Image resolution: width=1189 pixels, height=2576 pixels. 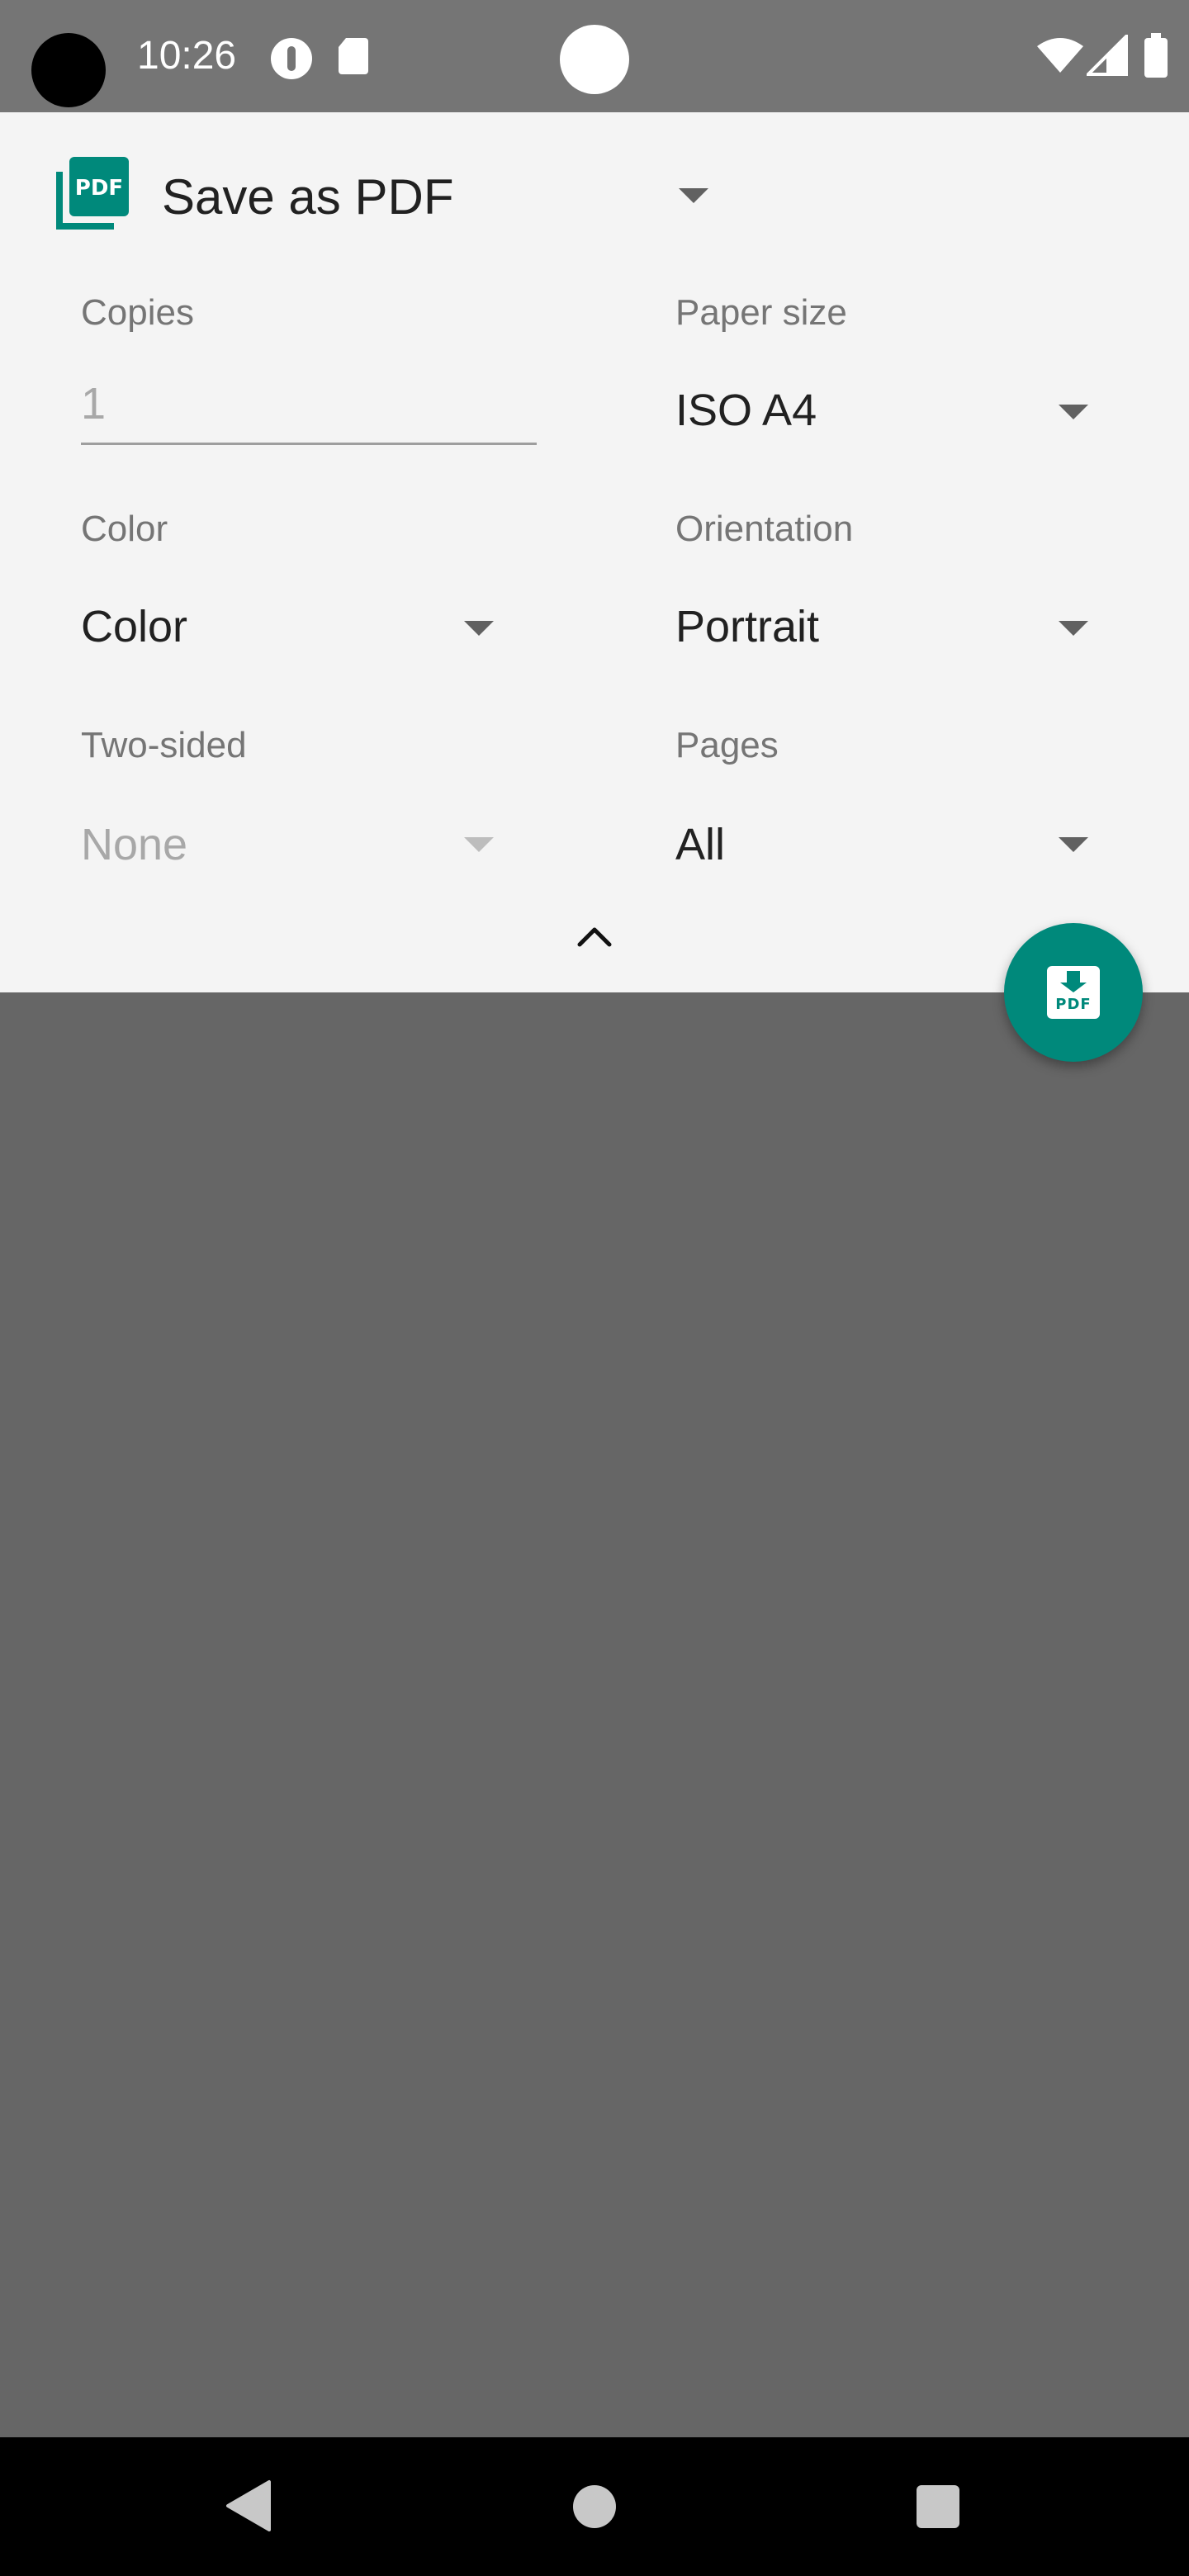 I want to click on color-dropdown-icon, so click(x=479, y=628).